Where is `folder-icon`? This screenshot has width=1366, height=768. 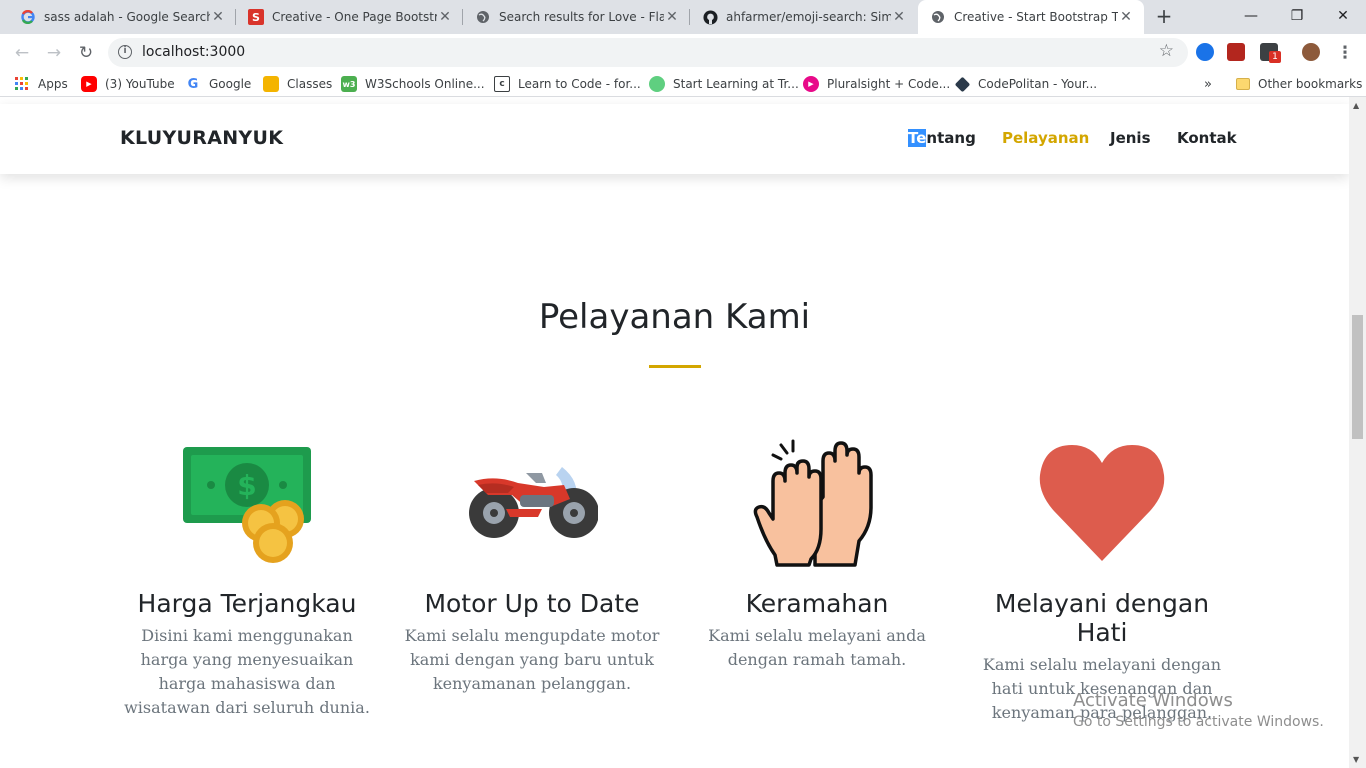 folder-icon is located at coordinates (1243, 84).